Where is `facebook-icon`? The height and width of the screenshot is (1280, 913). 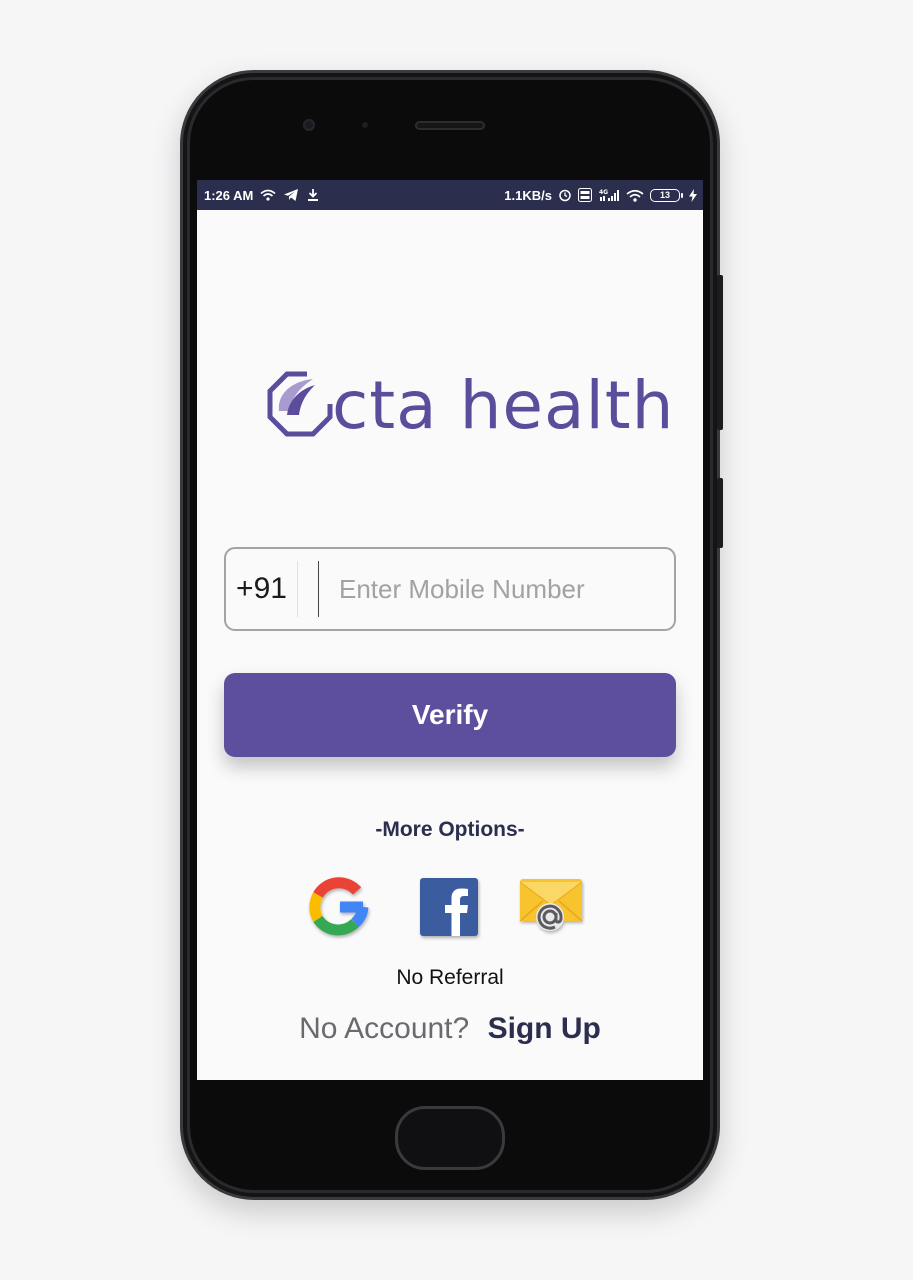 facebook-icon is located at coordinates (449, 907).